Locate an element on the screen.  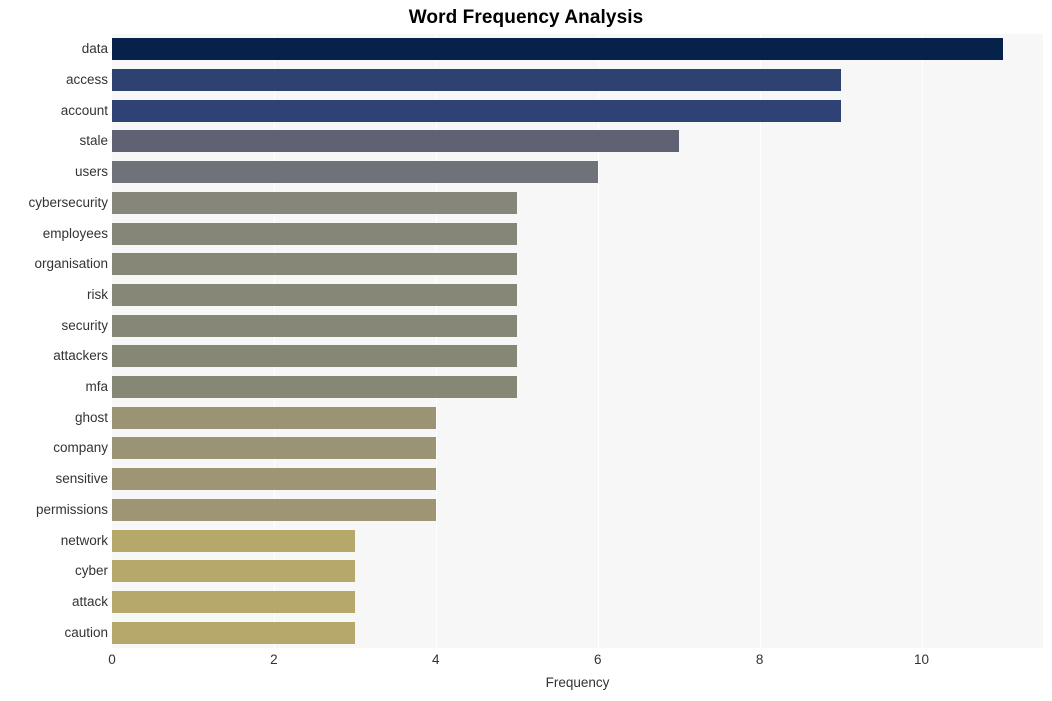
chart-title: Word Frequency Analysis is located at coordinates (526, 17).